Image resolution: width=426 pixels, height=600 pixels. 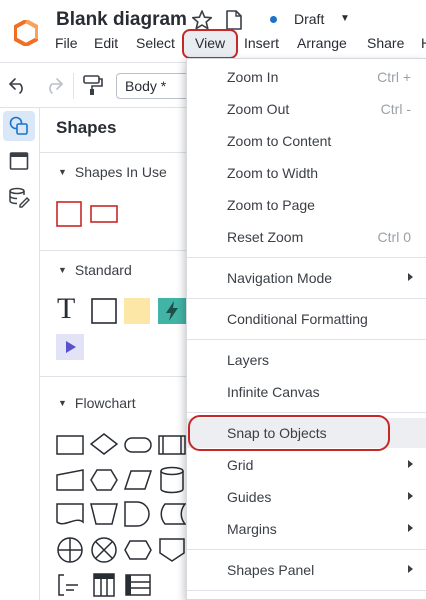 I want to click on menu-edit: Edit, so click(x=106, y=43).